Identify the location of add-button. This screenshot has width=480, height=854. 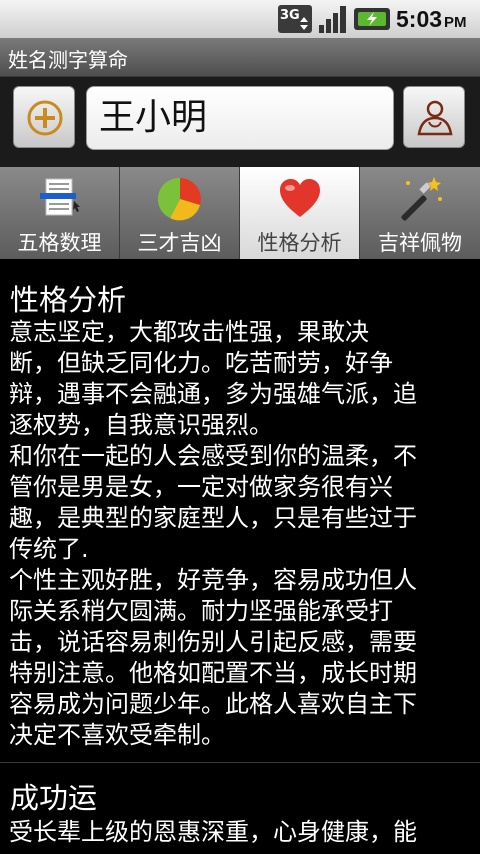
(44, 117).